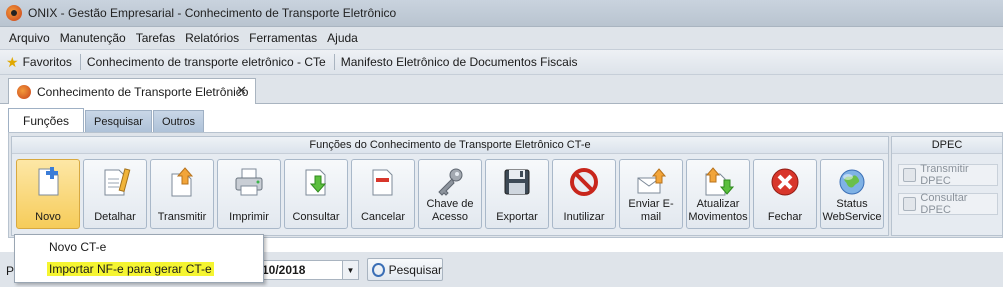 The height and width of the screenshot is (287, 1003). I want to click on globe-icon, so click(852, 182).